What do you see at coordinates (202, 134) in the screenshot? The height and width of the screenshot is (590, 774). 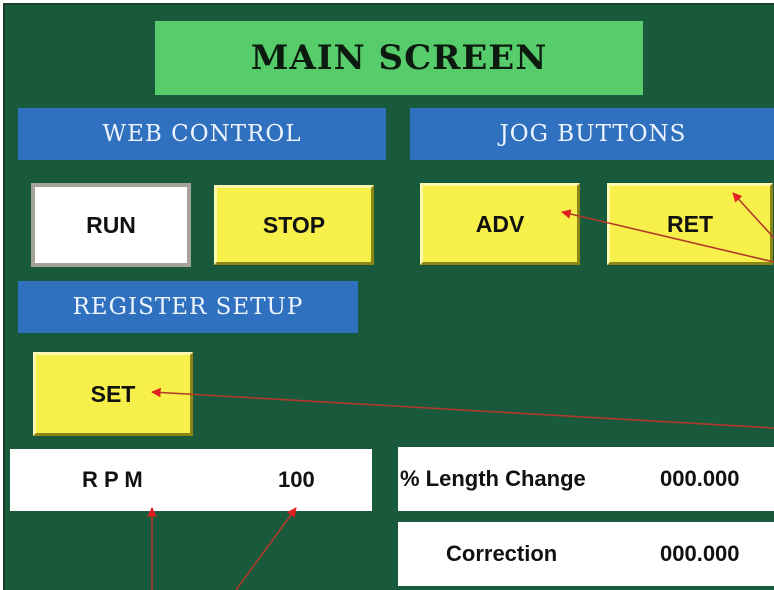 I see `web-control-header: WEB CONTROL` at bounding box center [202, 134].